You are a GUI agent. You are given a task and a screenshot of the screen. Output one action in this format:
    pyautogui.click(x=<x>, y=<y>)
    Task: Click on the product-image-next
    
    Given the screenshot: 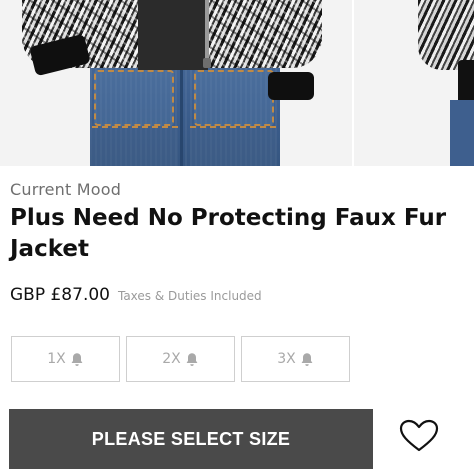 What is the action you would take?
    pyautogui.click(x=414, y=83)
    